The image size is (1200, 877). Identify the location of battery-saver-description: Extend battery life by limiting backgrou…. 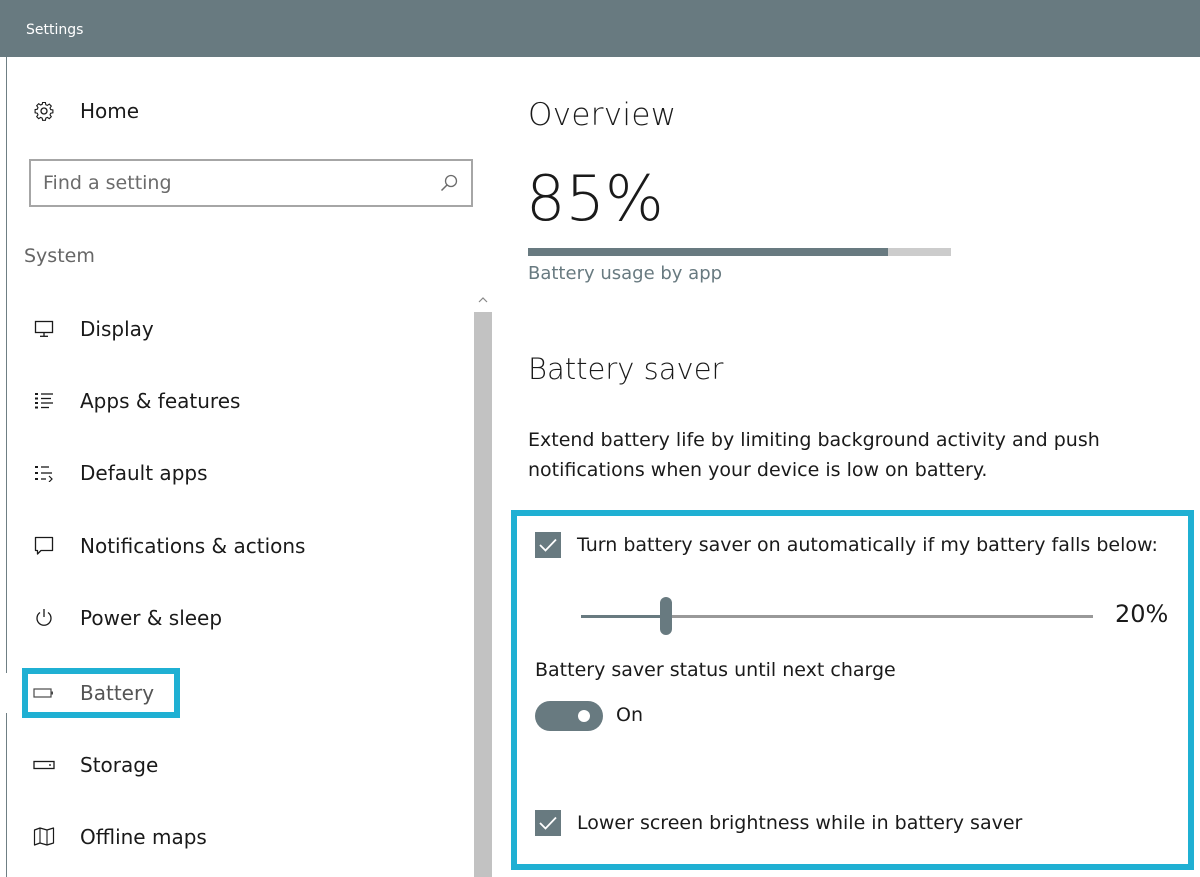
(814, 455).